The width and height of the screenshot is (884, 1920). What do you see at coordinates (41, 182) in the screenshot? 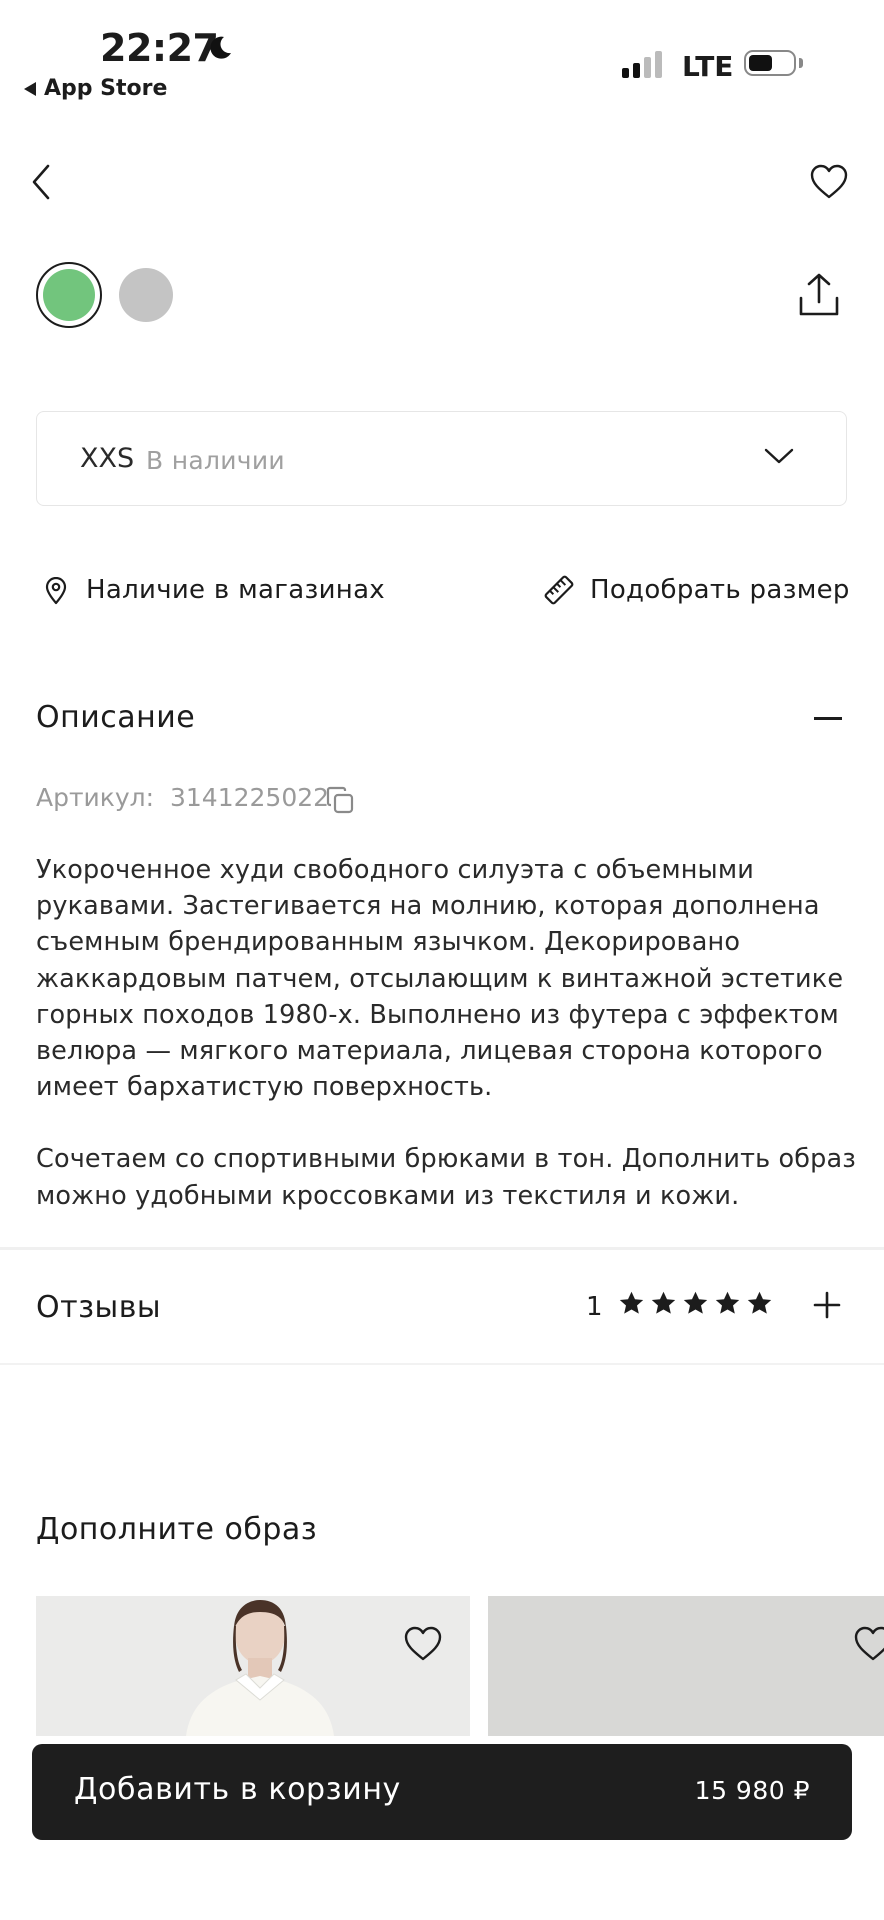
I see `back-chevron-icon` at bounding box center [41, 182].